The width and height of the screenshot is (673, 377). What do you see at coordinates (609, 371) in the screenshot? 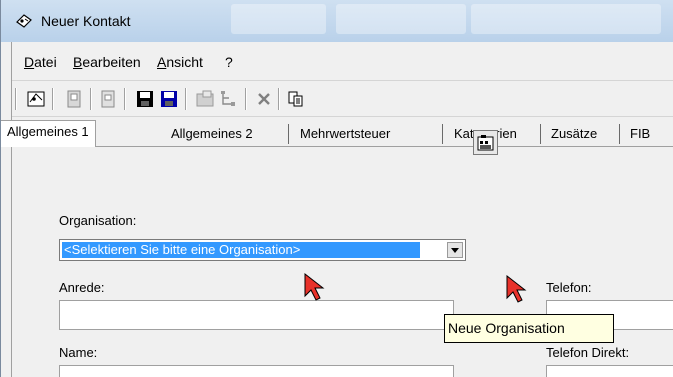
I see `telefon-direkt-input` at bounding box center [609, 371].